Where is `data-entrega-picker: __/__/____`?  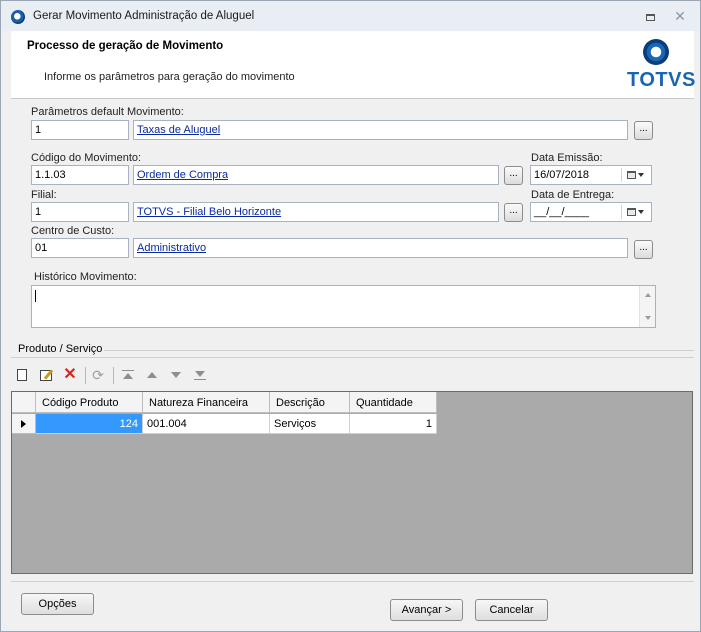
data-entrega-picker: __/__/____ is located at coordinates (591, 212).